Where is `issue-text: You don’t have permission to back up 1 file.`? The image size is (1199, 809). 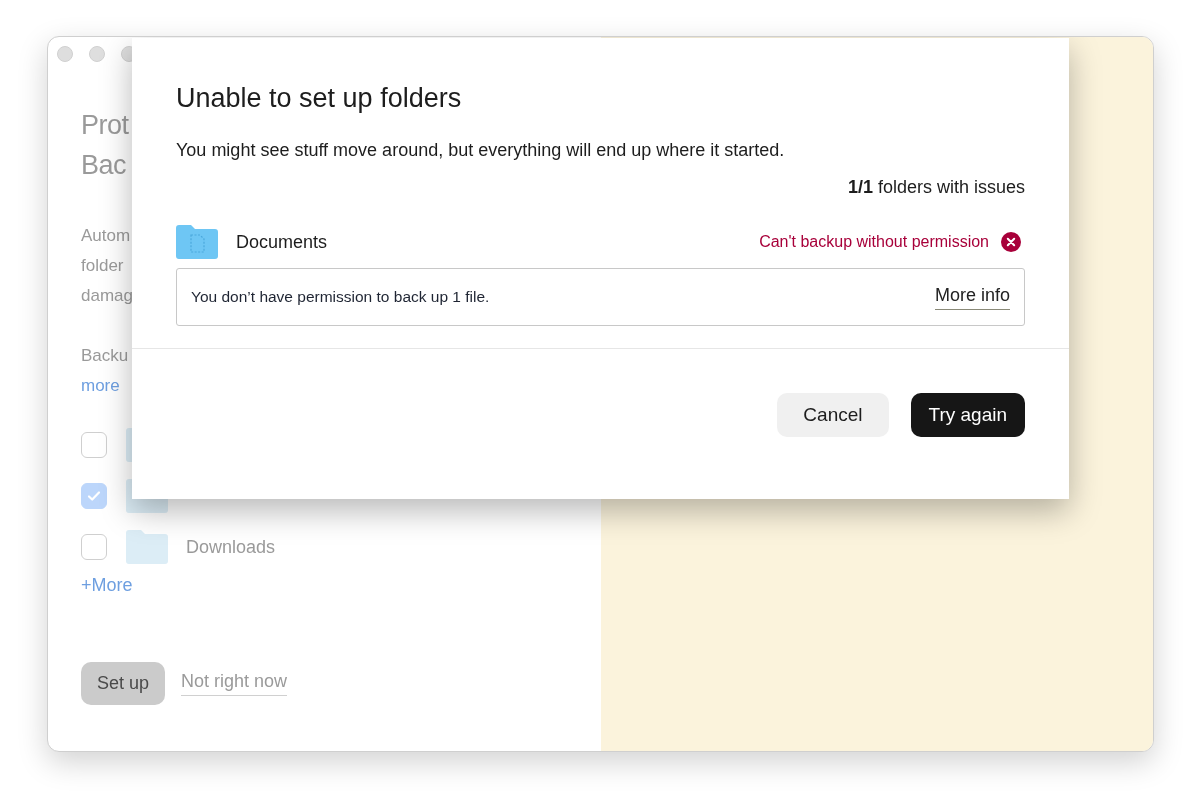
issue-text: You don’t have permission to back up 1 file. is located at coordinates (340, 297).